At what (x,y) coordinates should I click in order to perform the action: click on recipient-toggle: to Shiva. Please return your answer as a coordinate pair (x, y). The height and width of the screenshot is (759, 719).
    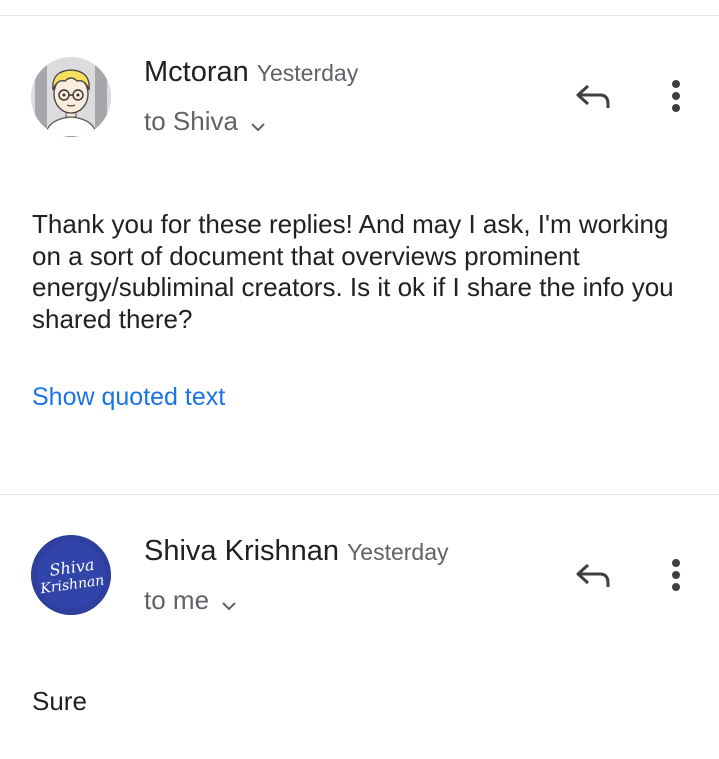
    Looking at the image, I should click on (205, 121).